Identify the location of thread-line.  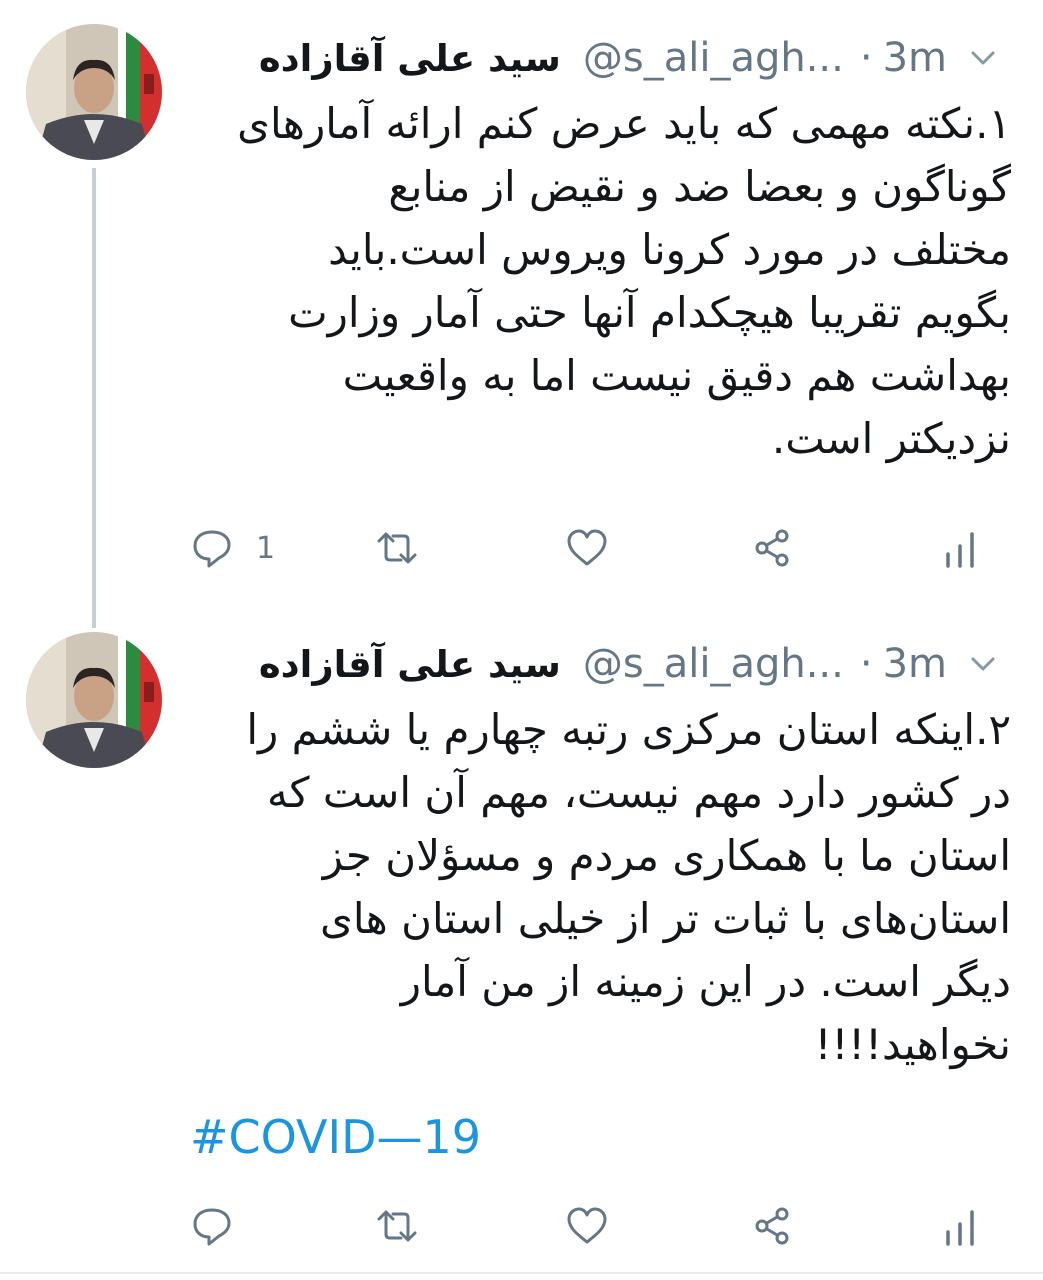
(94, 398).